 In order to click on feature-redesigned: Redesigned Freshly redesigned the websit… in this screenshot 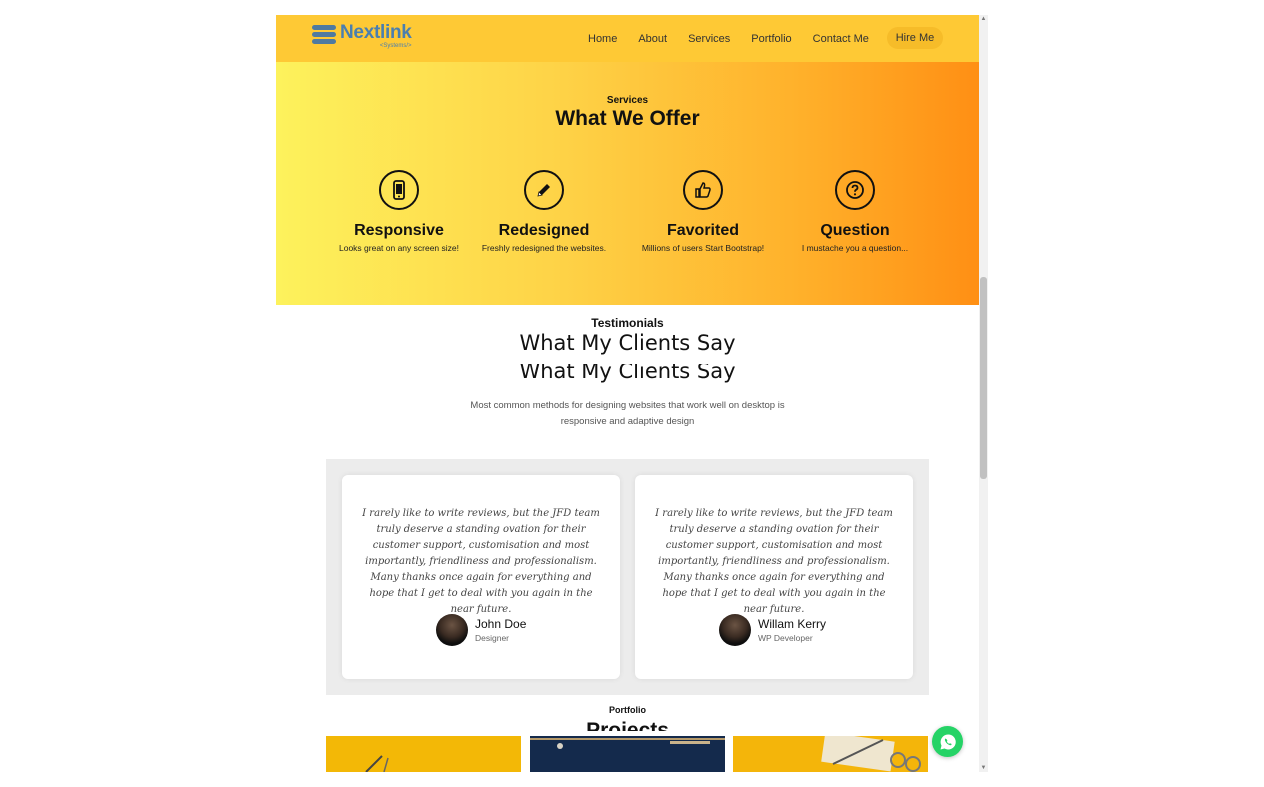, I will do `click(544, 211)`.